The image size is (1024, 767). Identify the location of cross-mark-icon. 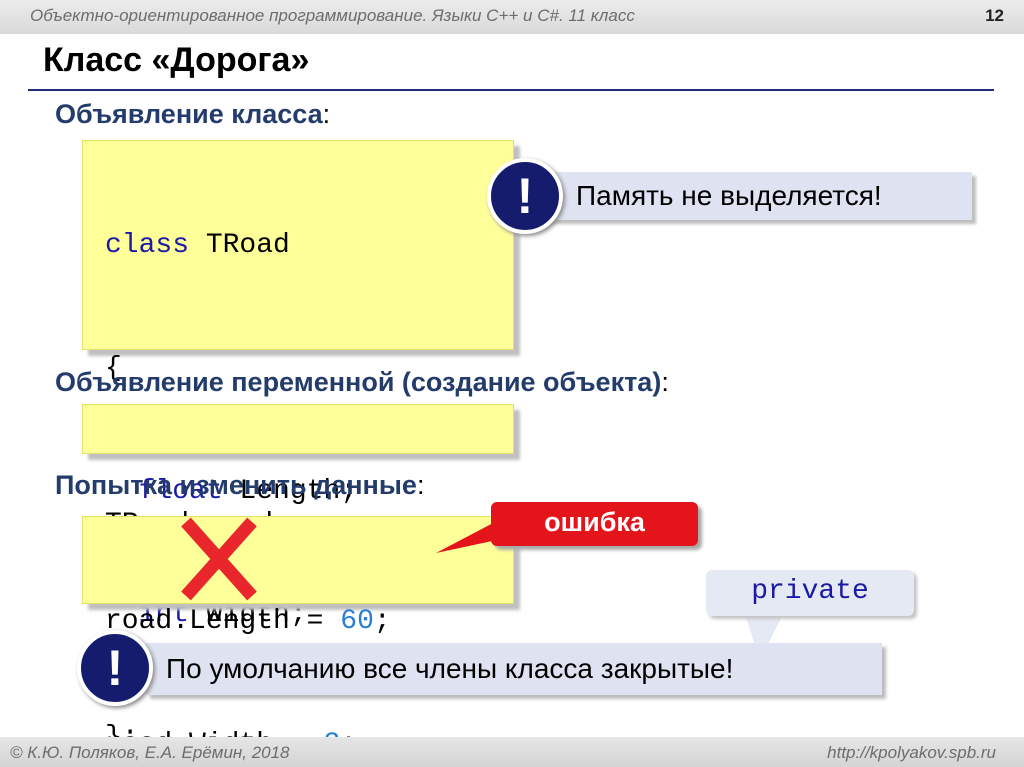
(219, 559).